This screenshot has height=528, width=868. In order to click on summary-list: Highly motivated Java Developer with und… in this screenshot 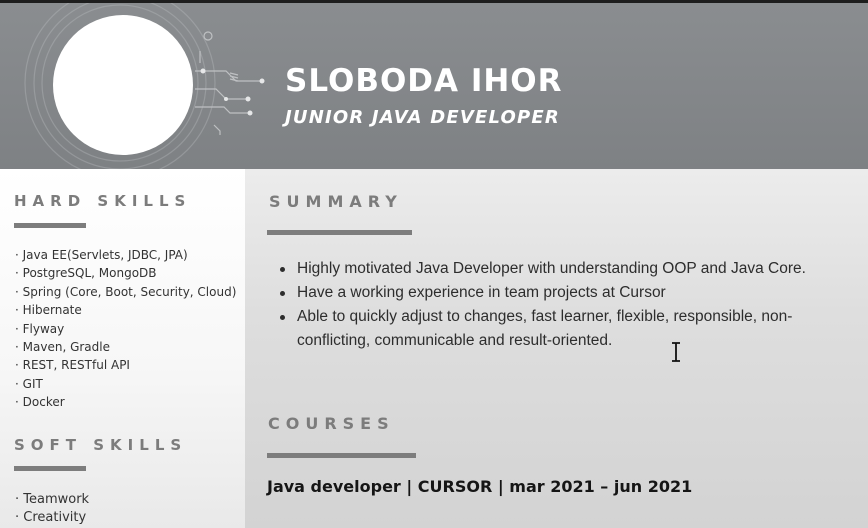, I will do `click(571, 305)`.